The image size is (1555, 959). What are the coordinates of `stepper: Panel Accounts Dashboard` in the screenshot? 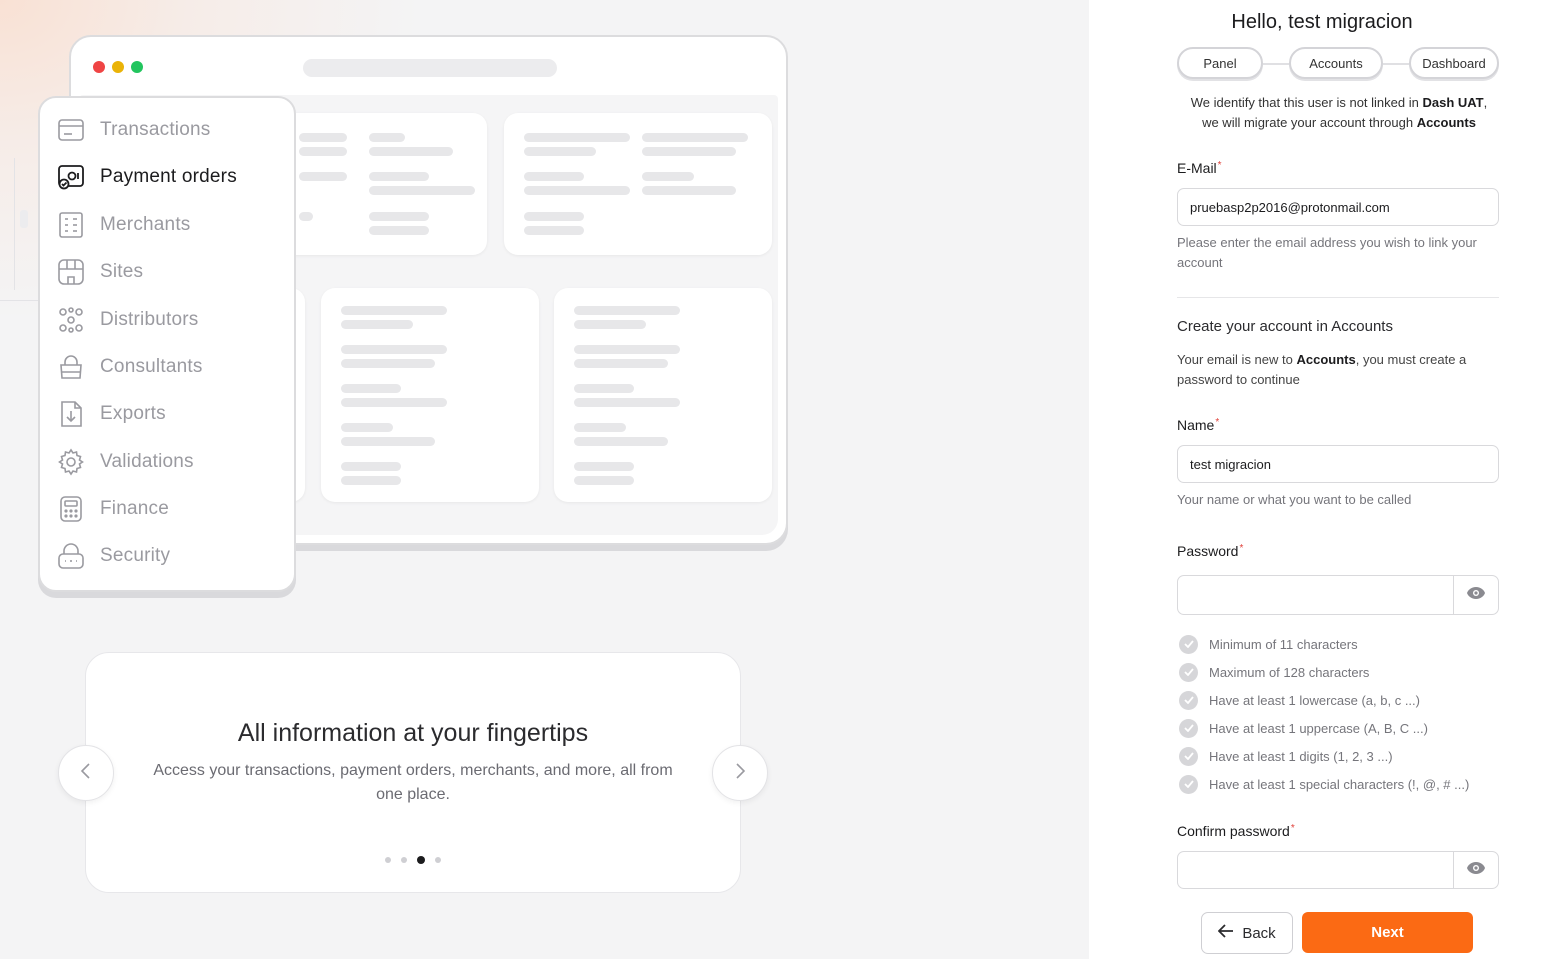 It's located at (1338, 64).